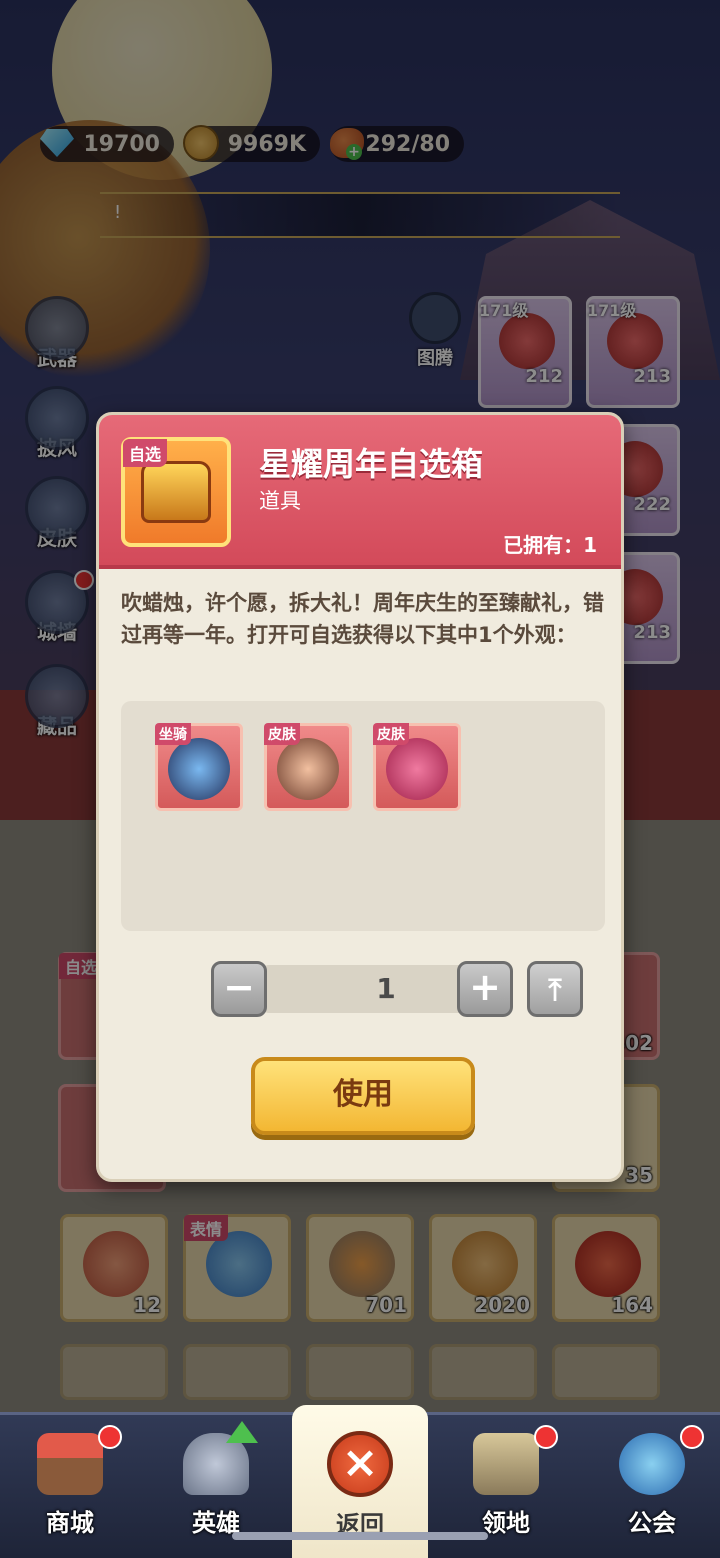  I want to click on item-icon: 自选, so click(176, 492).